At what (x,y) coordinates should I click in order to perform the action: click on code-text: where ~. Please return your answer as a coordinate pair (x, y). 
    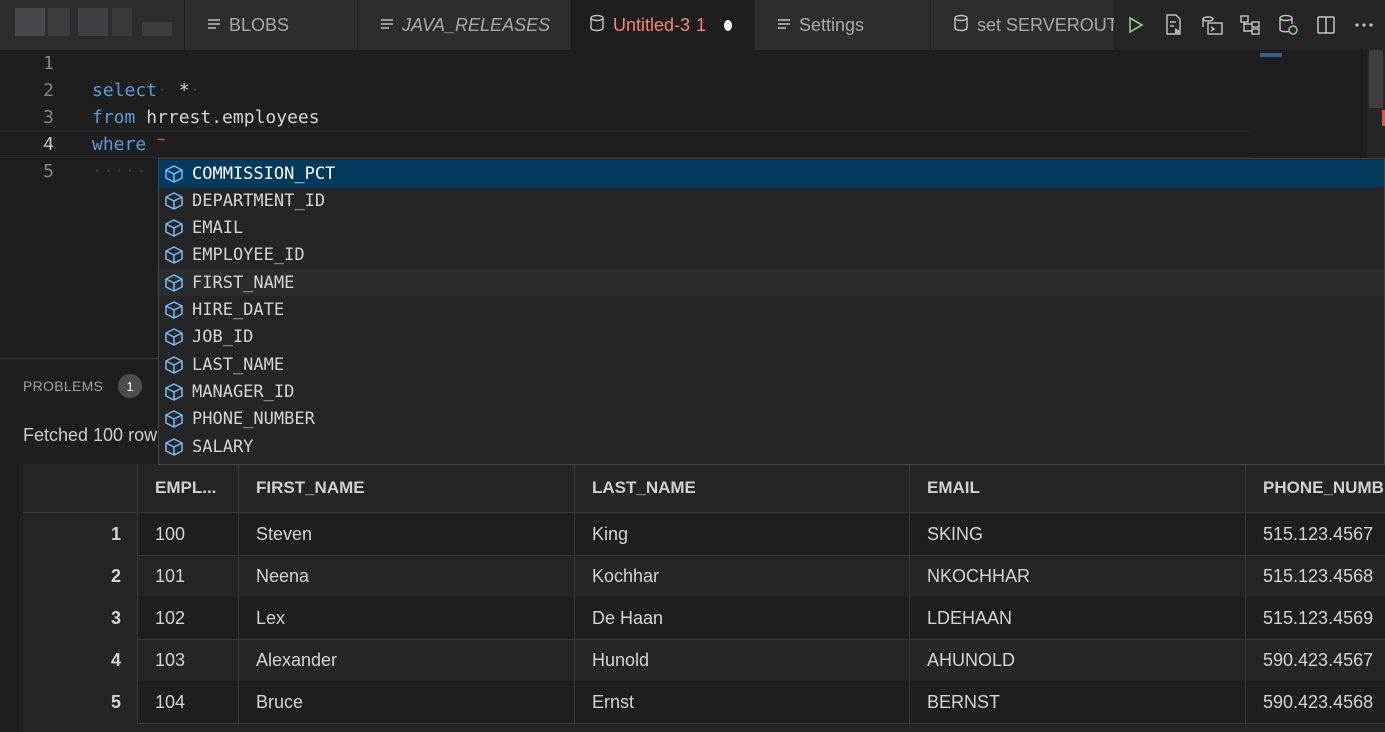
    Looking at the image, I should click on (129, 143).